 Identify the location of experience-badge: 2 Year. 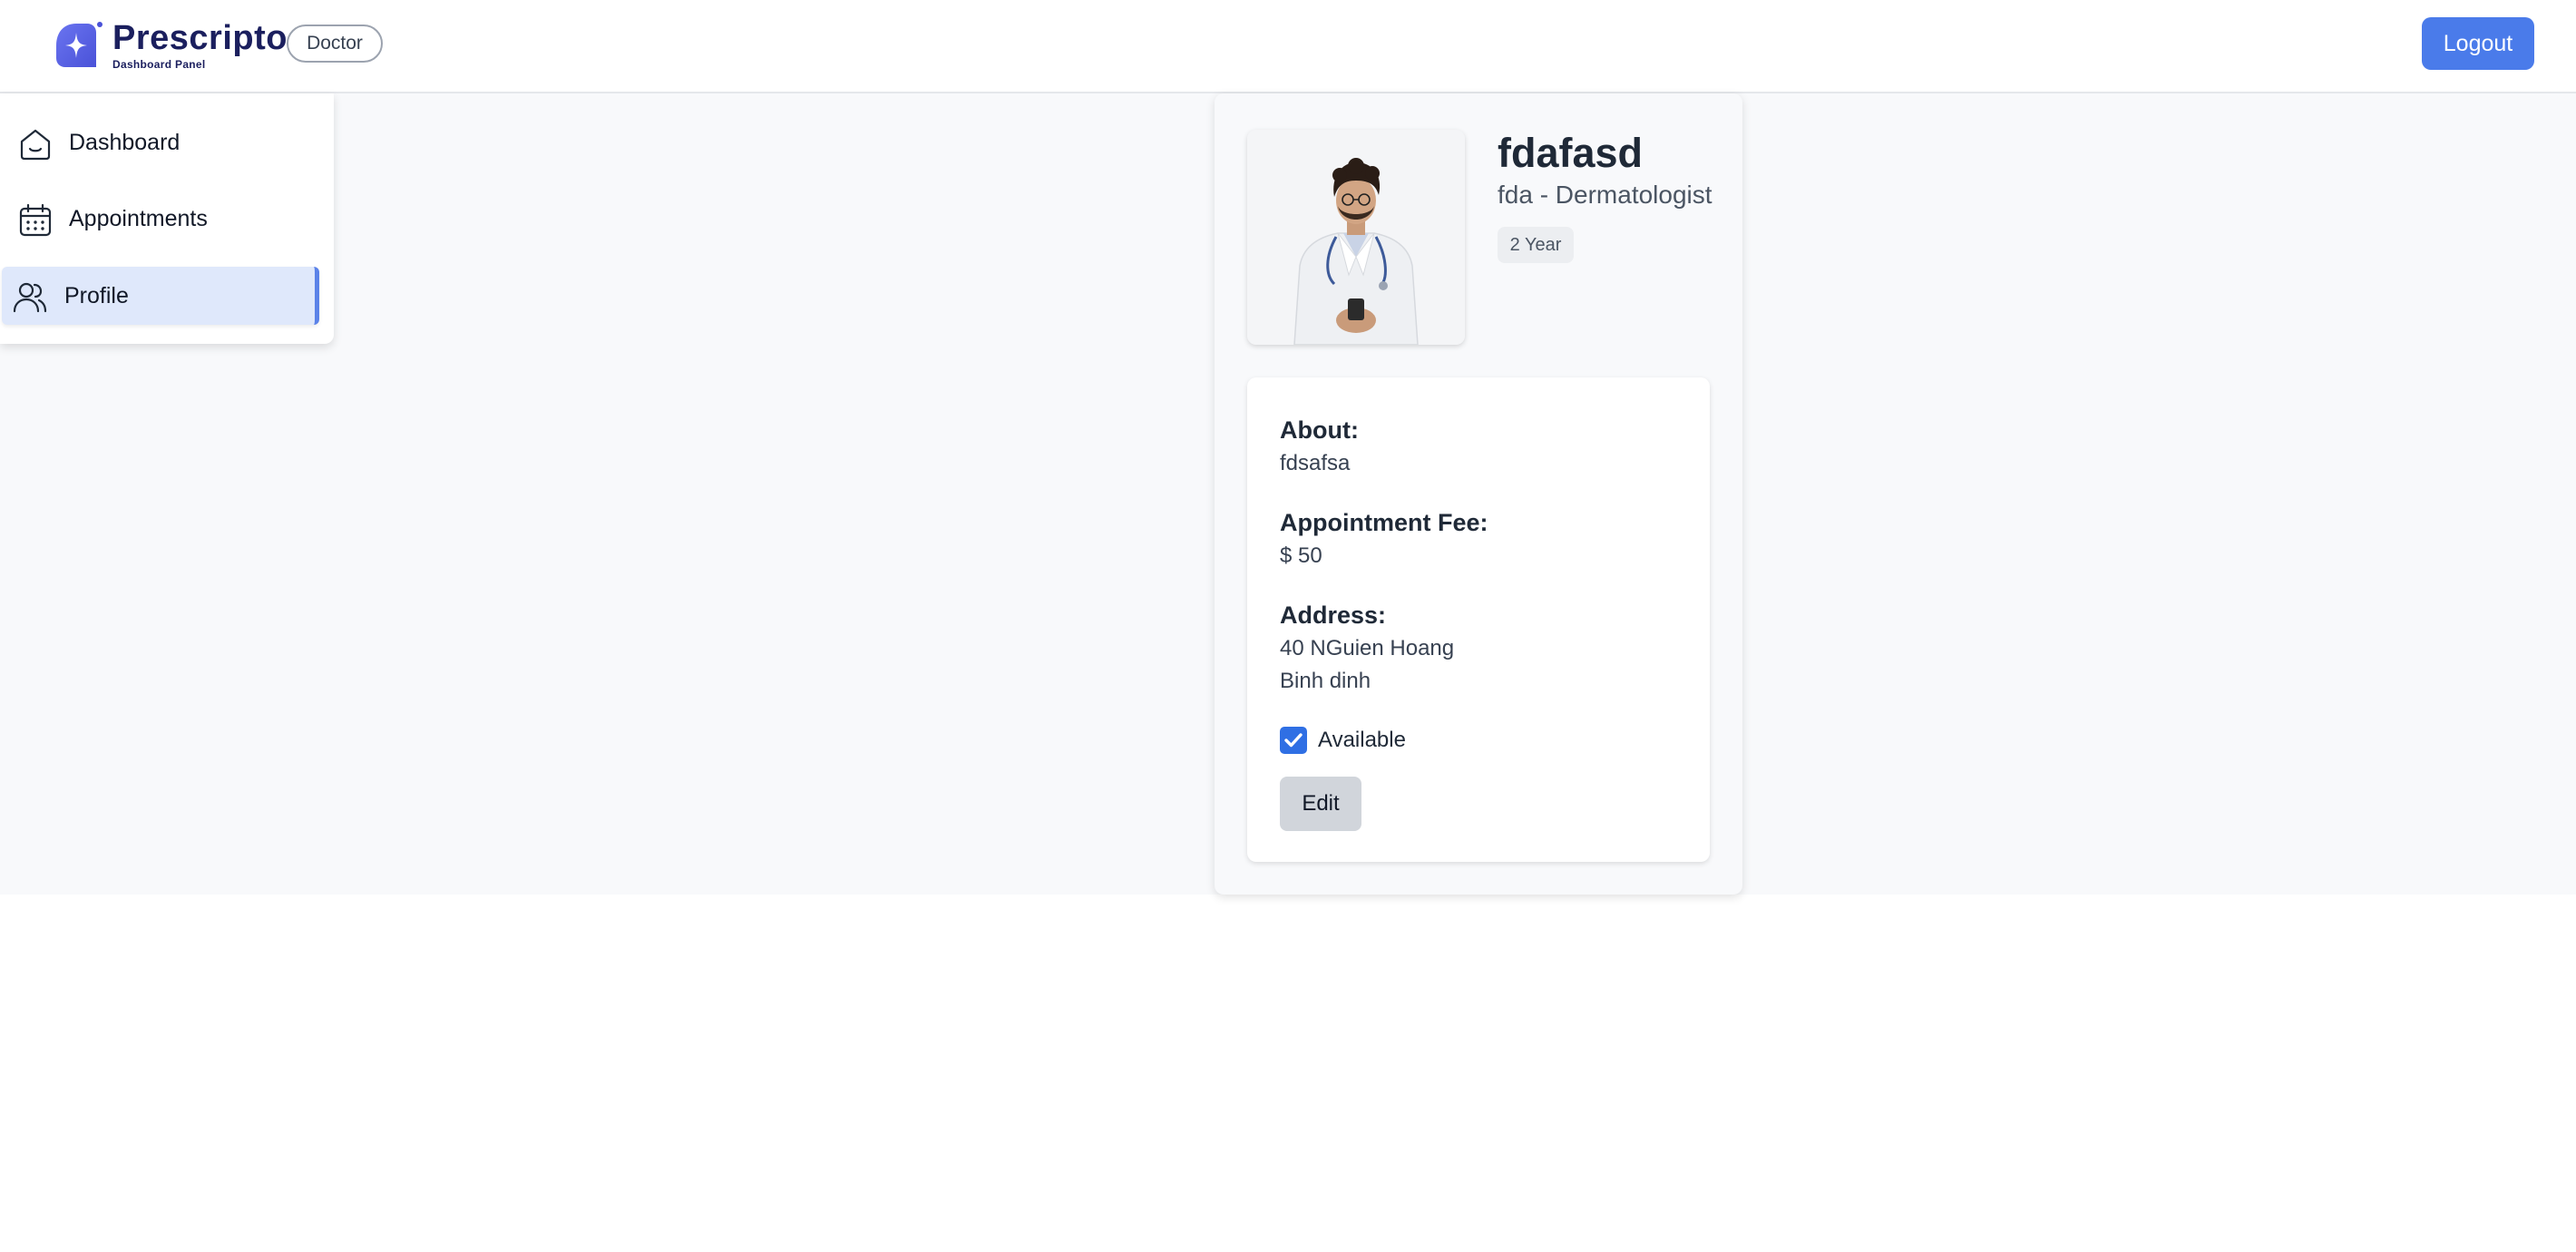
(1536, 245).